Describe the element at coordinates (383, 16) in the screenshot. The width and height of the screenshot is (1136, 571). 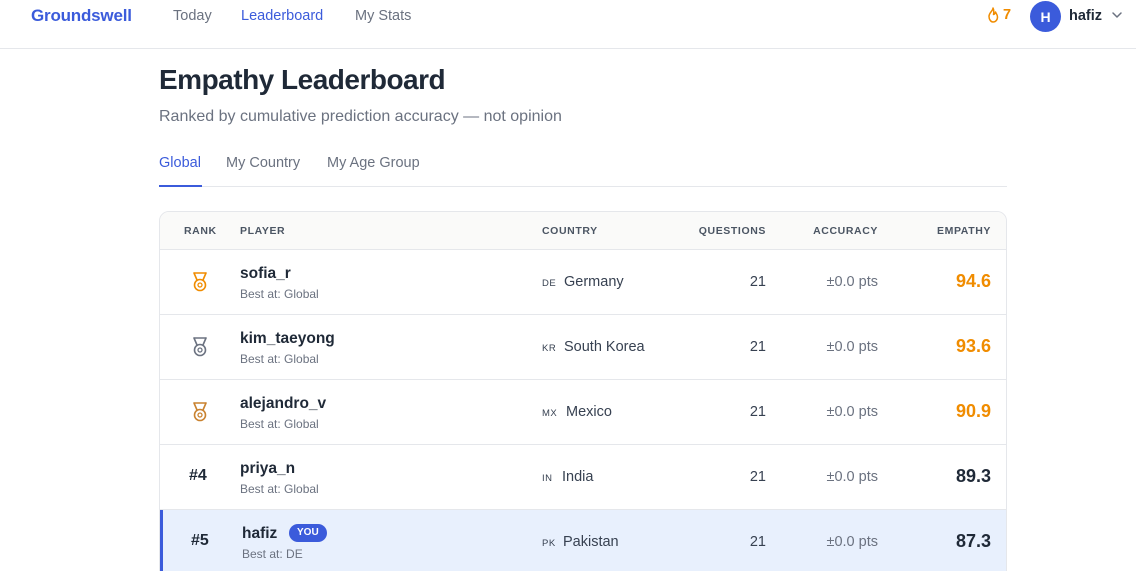
I see `nav-link-my-stats: My Stats` at that location.